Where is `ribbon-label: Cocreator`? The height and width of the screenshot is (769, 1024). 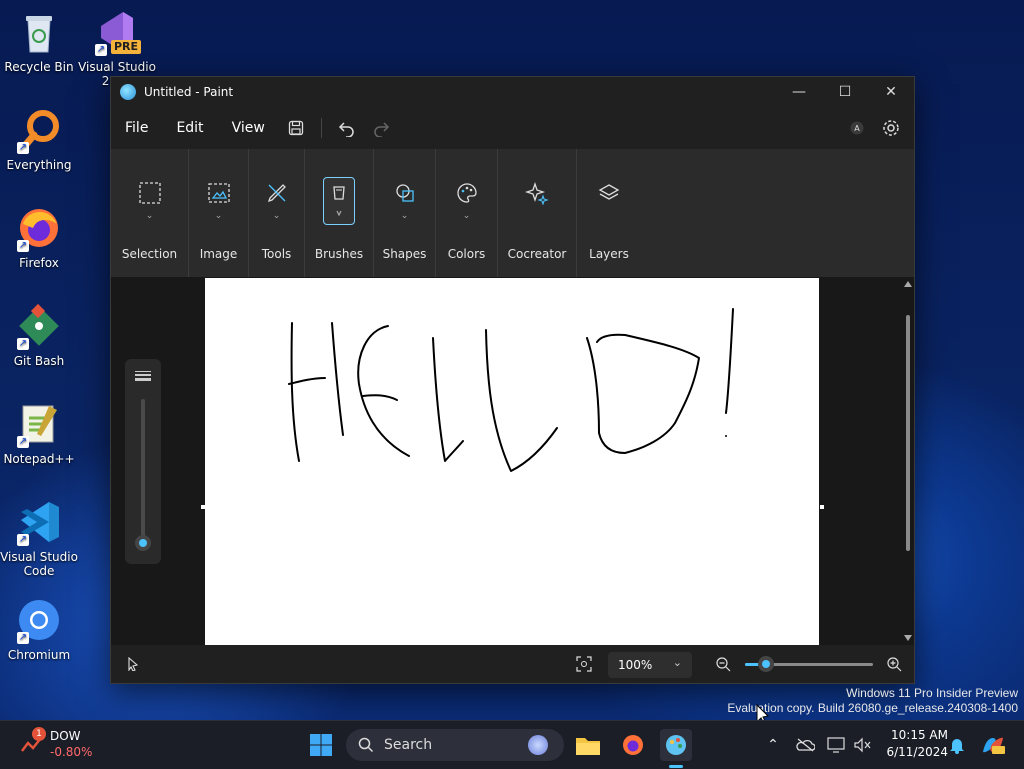
ribbon-label: Cocreator is located at coordinates (537, 254).